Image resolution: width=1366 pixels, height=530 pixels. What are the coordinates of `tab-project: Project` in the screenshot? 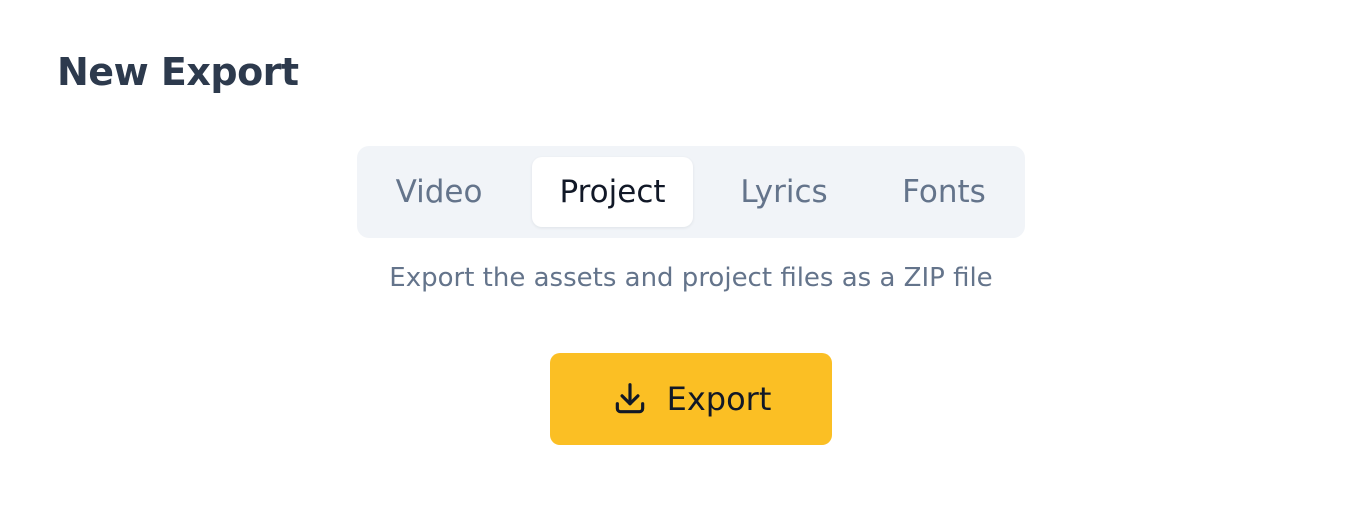 It's located at (612, 192).